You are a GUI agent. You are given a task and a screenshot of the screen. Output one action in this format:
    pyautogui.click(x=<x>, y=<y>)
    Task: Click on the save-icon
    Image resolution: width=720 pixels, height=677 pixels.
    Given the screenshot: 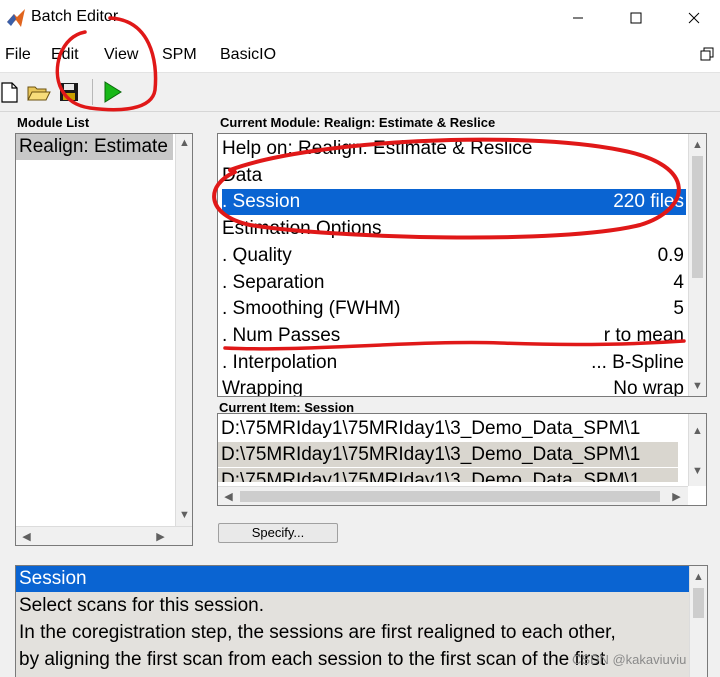 What is the action you would take?
    pyautogui.click(x=69, y=92)
    